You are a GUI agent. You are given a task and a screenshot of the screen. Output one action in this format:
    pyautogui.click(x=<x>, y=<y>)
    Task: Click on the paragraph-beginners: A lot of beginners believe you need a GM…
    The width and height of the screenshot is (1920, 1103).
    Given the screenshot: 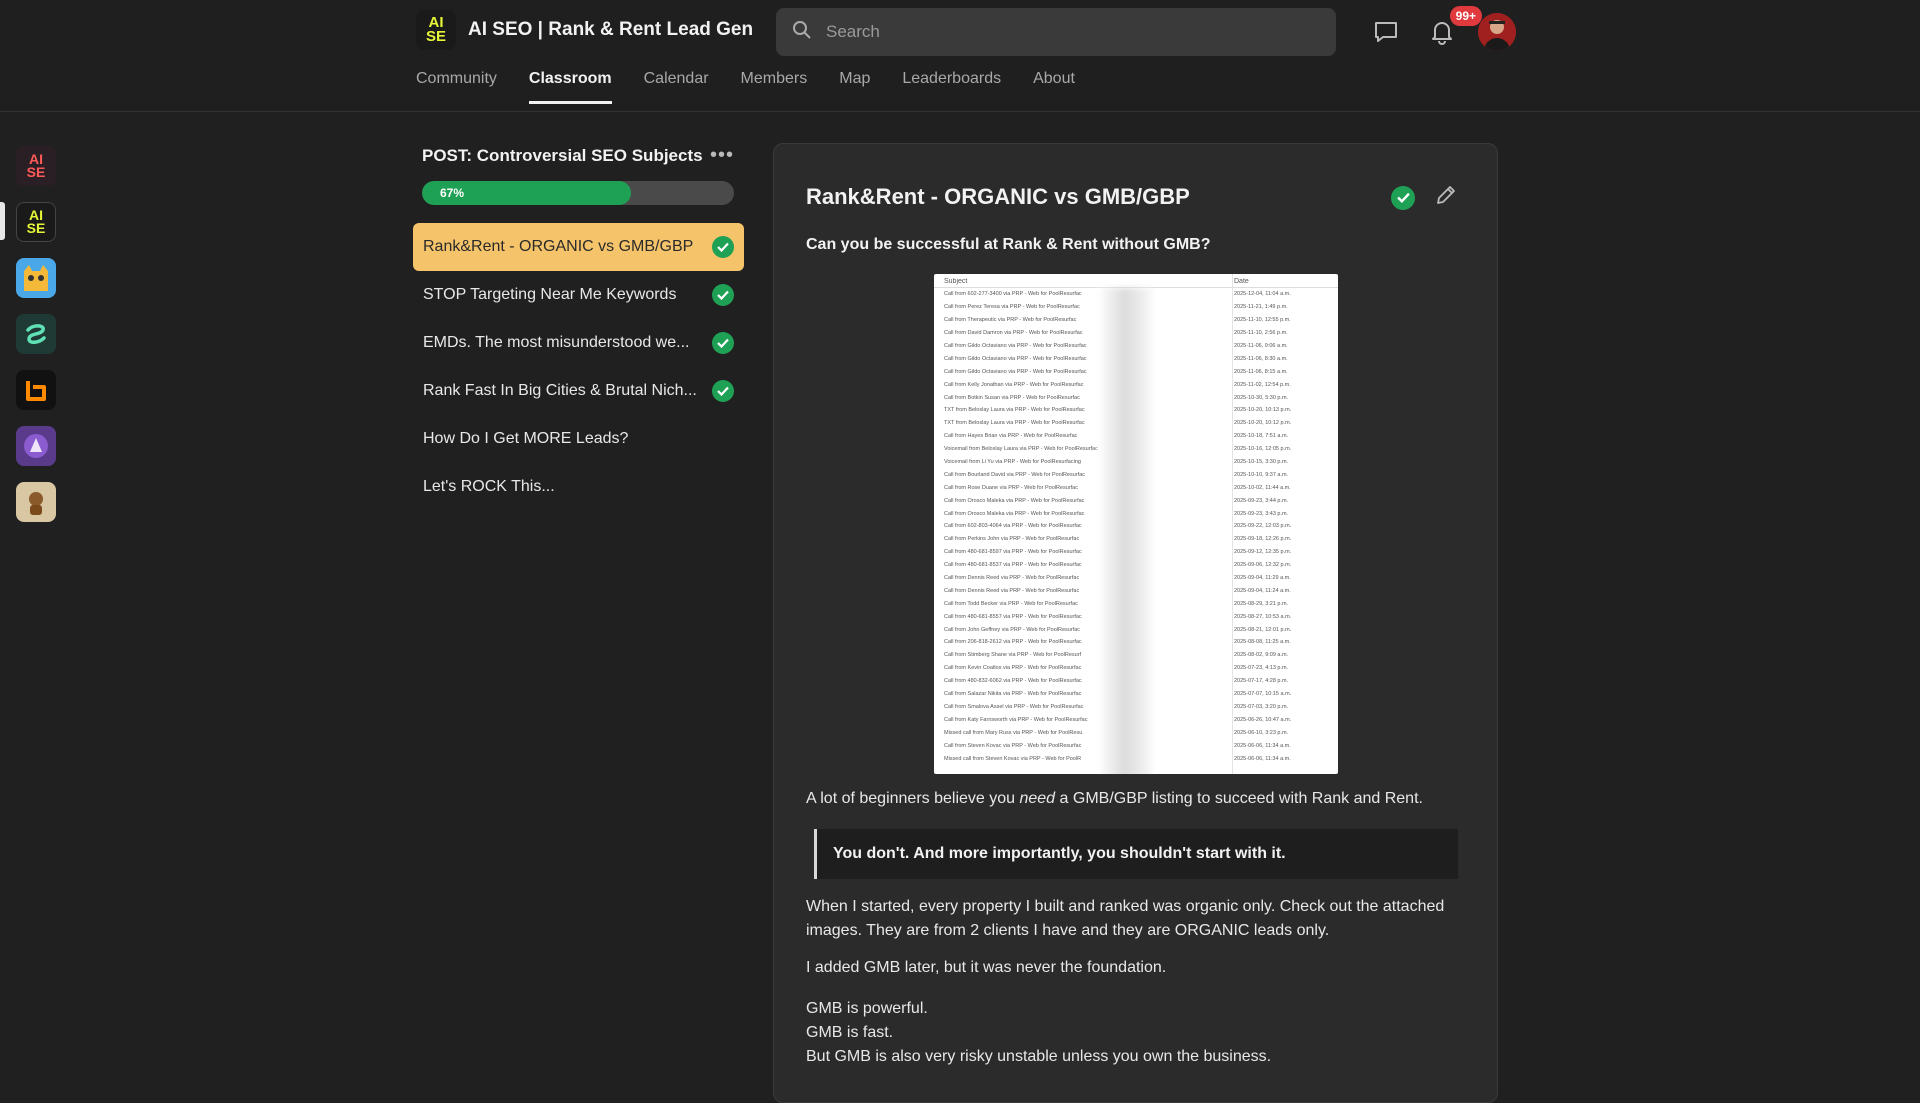 What is the action you would take?
    pyautogui.click(x=1114, y=798)
    